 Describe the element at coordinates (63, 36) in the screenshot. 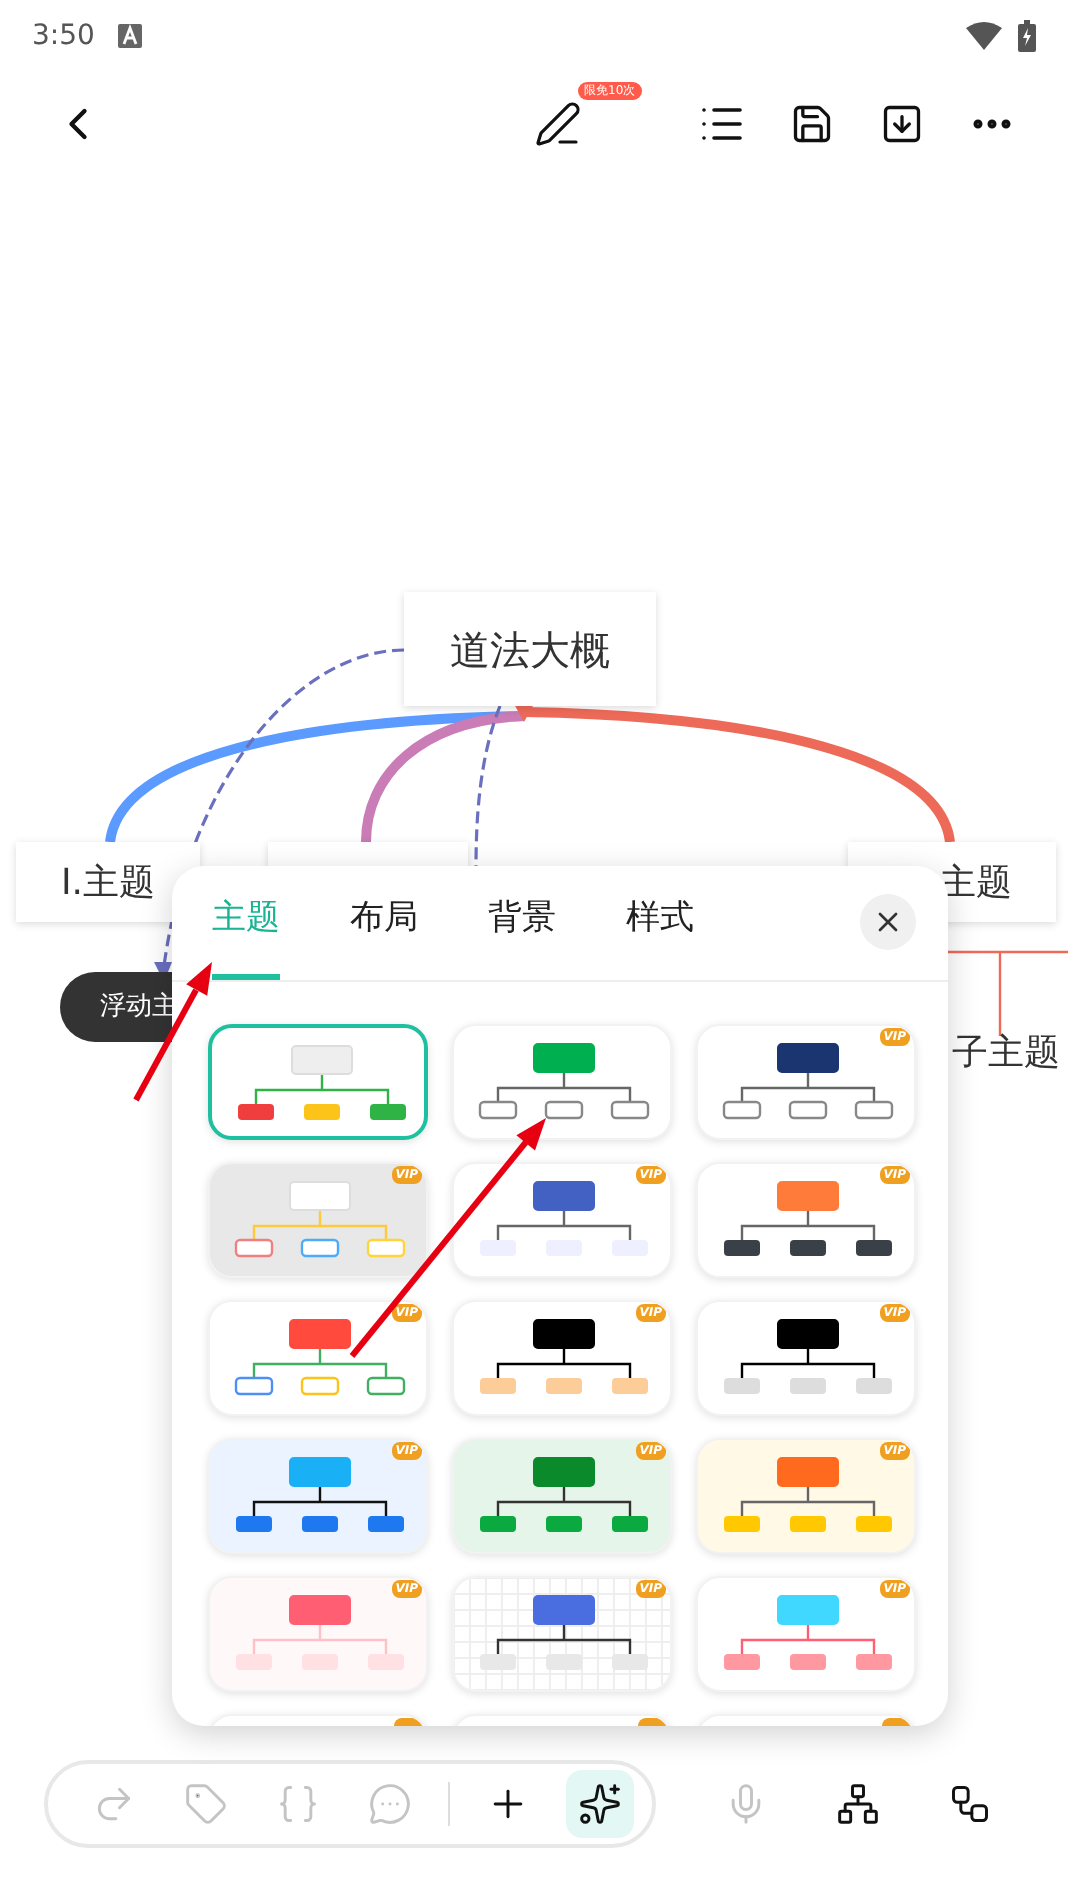

I see `status-time: 3:50` at that location.